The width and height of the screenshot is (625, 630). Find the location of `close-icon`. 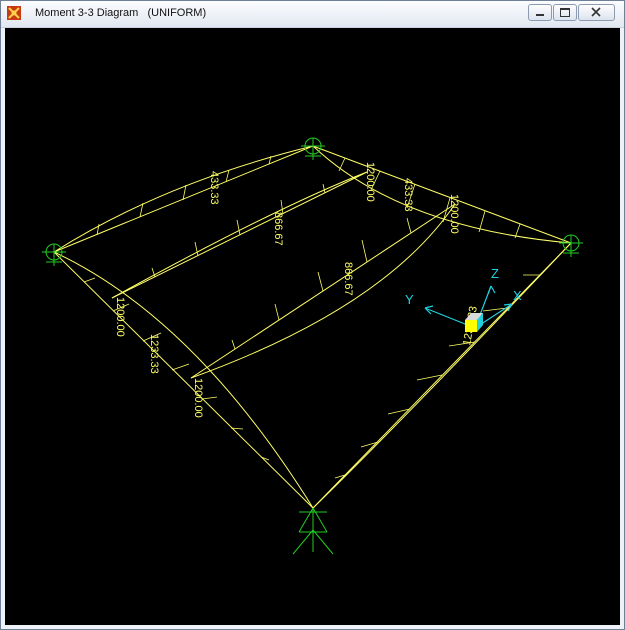

close-icon is located at coordinates (596, 12).